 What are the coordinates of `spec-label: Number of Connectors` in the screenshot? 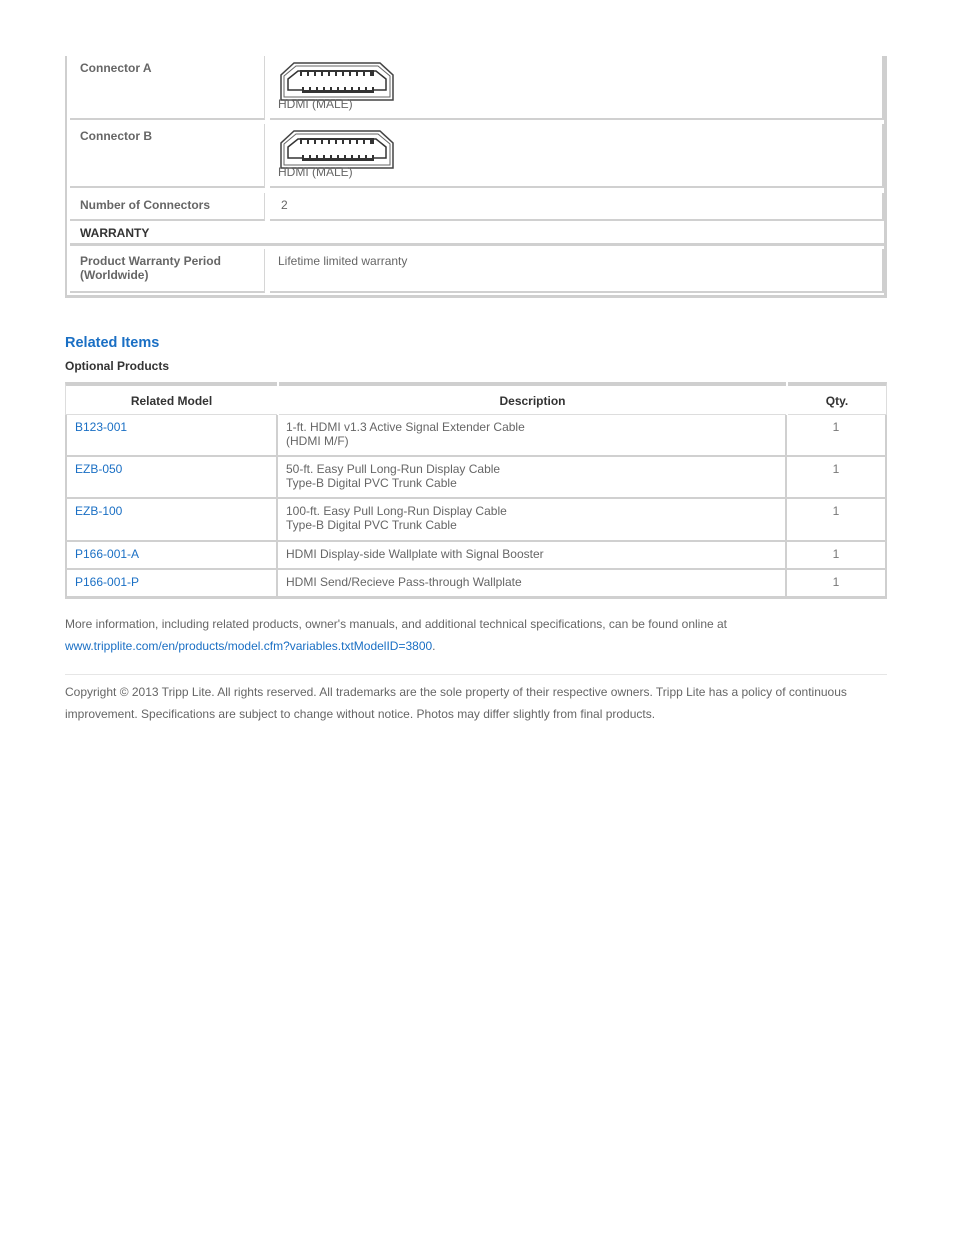 It's located at (167, 207).